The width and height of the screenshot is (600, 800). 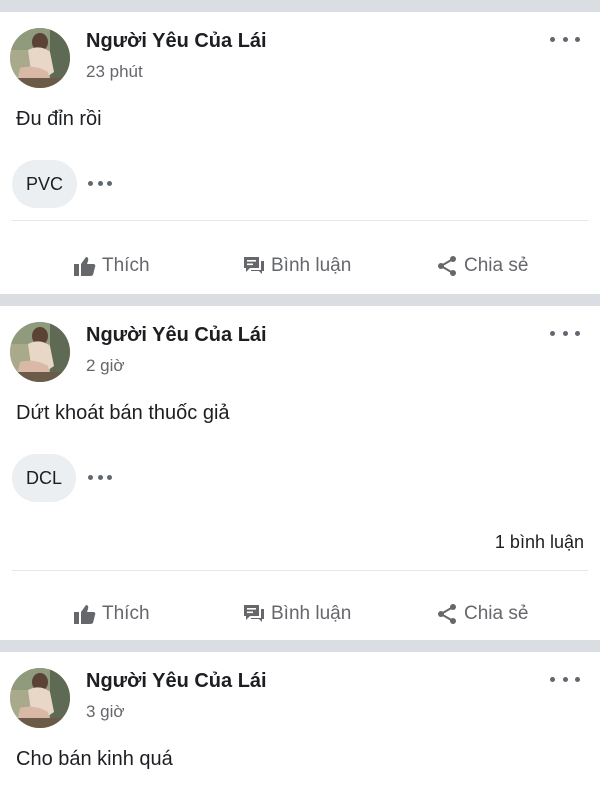 What do you see at coordinates (45, 184) in the screenshot?
I see `comment-author-pill: PVC` at bounding box center [45, 184].